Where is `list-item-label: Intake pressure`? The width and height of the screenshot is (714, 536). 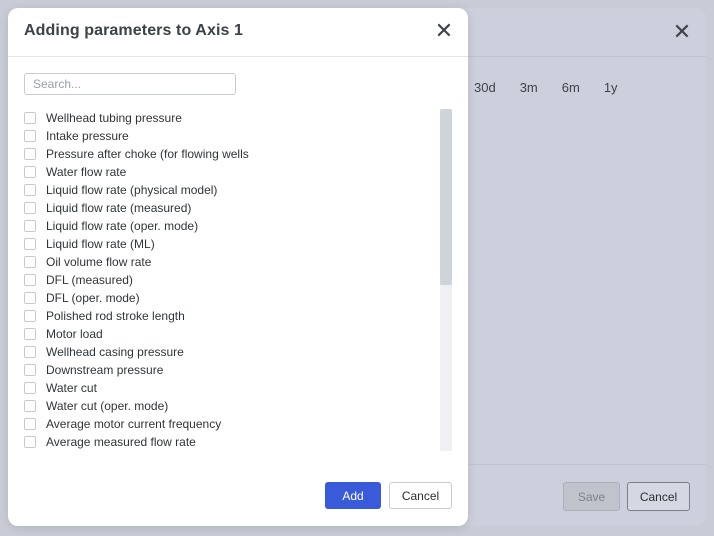
list-item-label: Intake pressure is located at coordinates (87, 136).